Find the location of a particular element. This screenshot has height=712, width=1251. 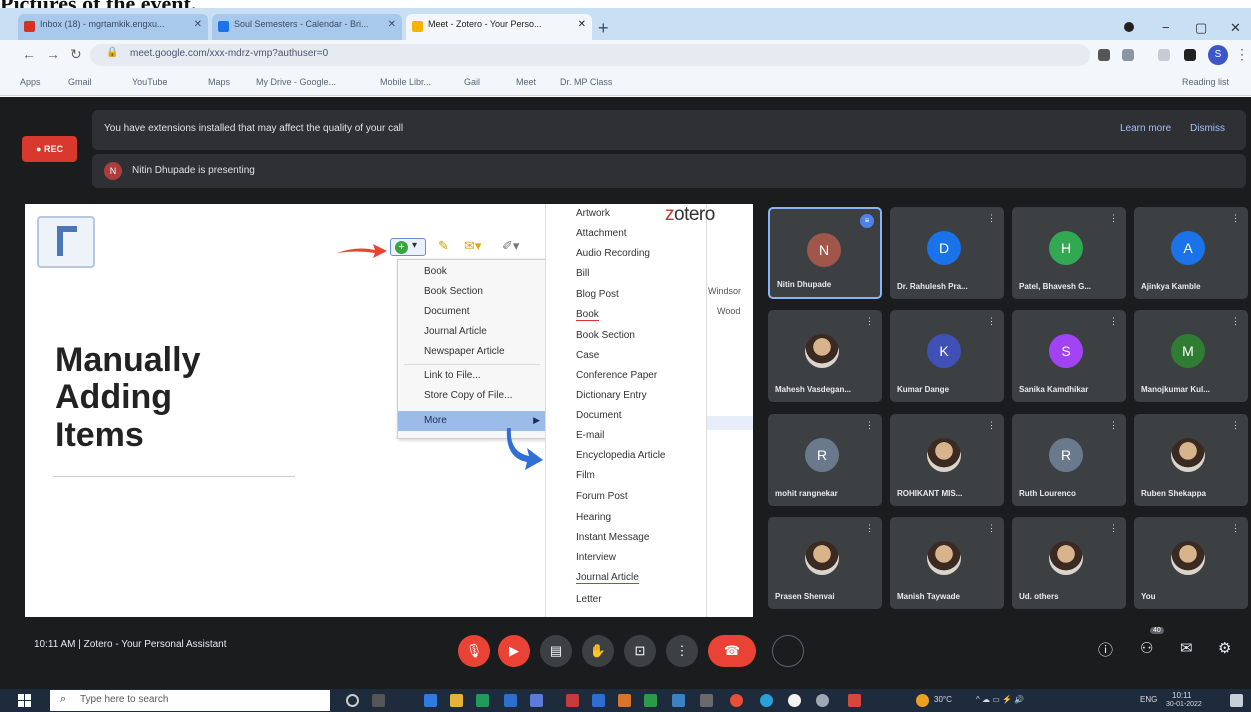

type-hearing: Hearing is located at coordinates (593, 517).